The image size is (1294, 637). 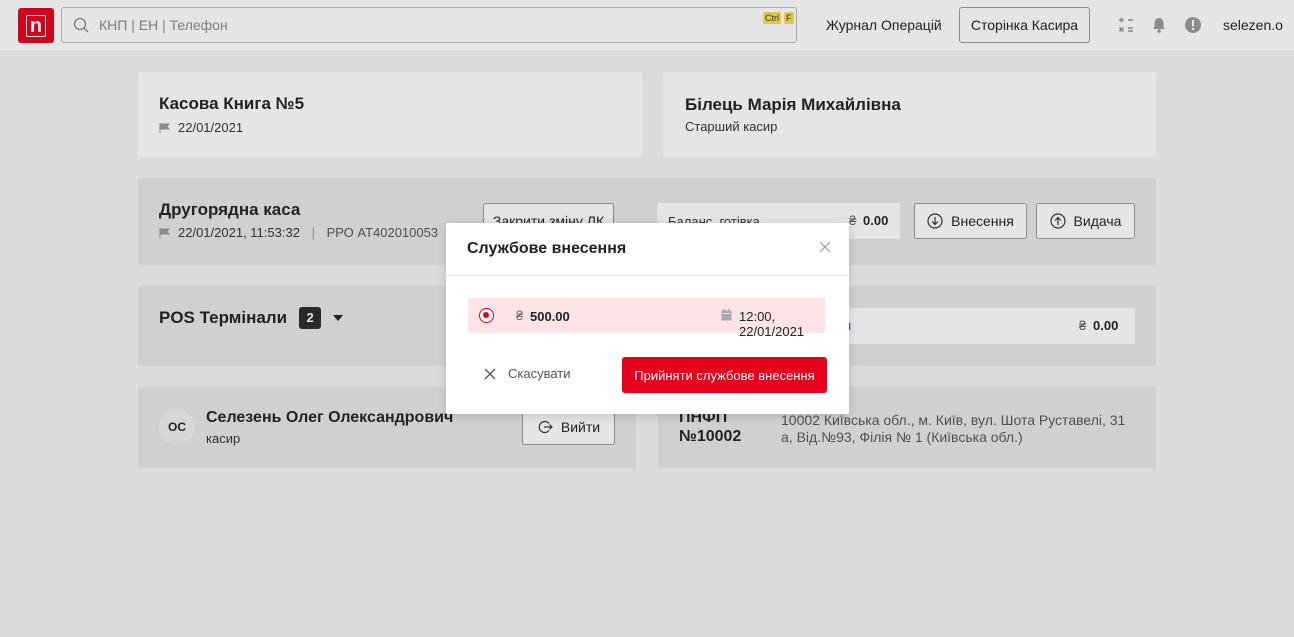 I want to click on cancel-label: Скасувати, so click(x=539, y=373).